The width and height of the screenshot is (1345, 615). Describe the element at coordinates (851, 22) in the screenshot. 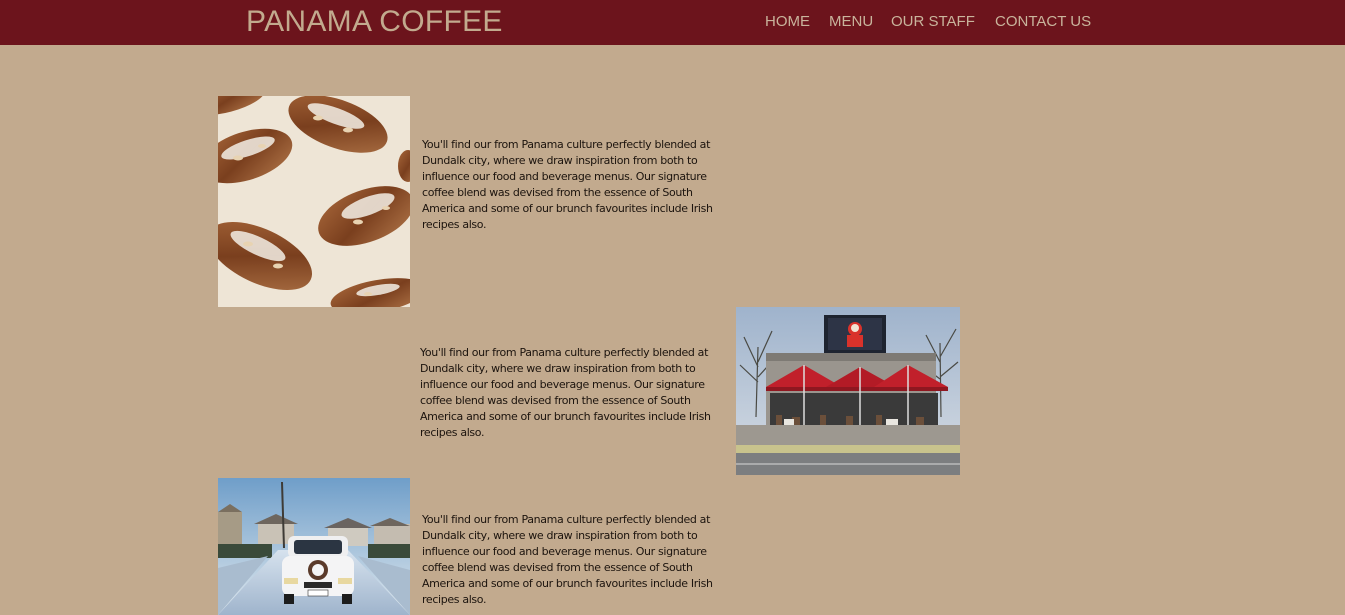

I see `nav-menu-link: MENU` at that location.